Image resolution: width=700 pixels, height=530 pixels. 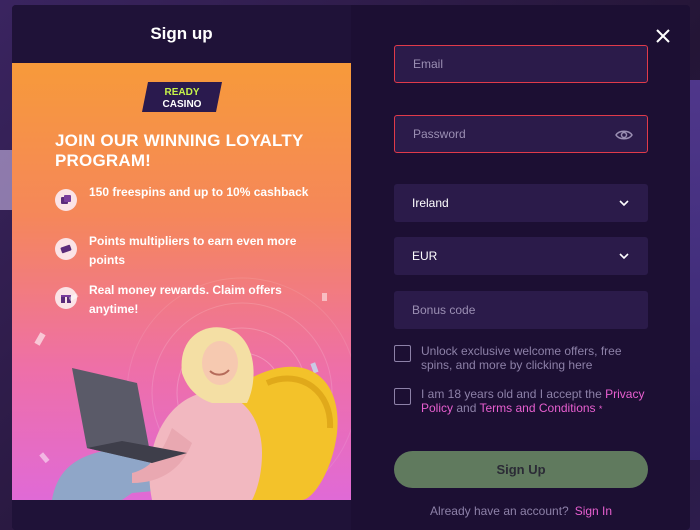 What do you see at coordinates (624, 135) in the screenshot?
I see `show-password-icon` at bounding box center [624, 135].